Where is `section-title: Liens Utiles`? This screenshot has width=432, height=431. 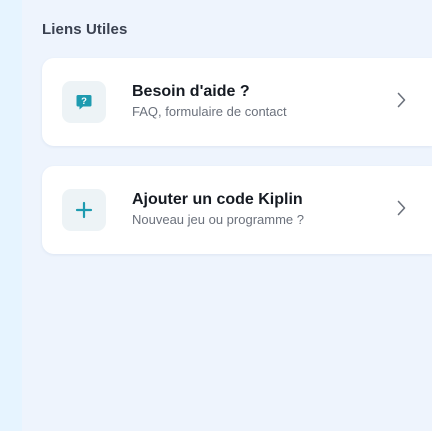 section-title: Liens Utiles is located at coordinates (85, 29).